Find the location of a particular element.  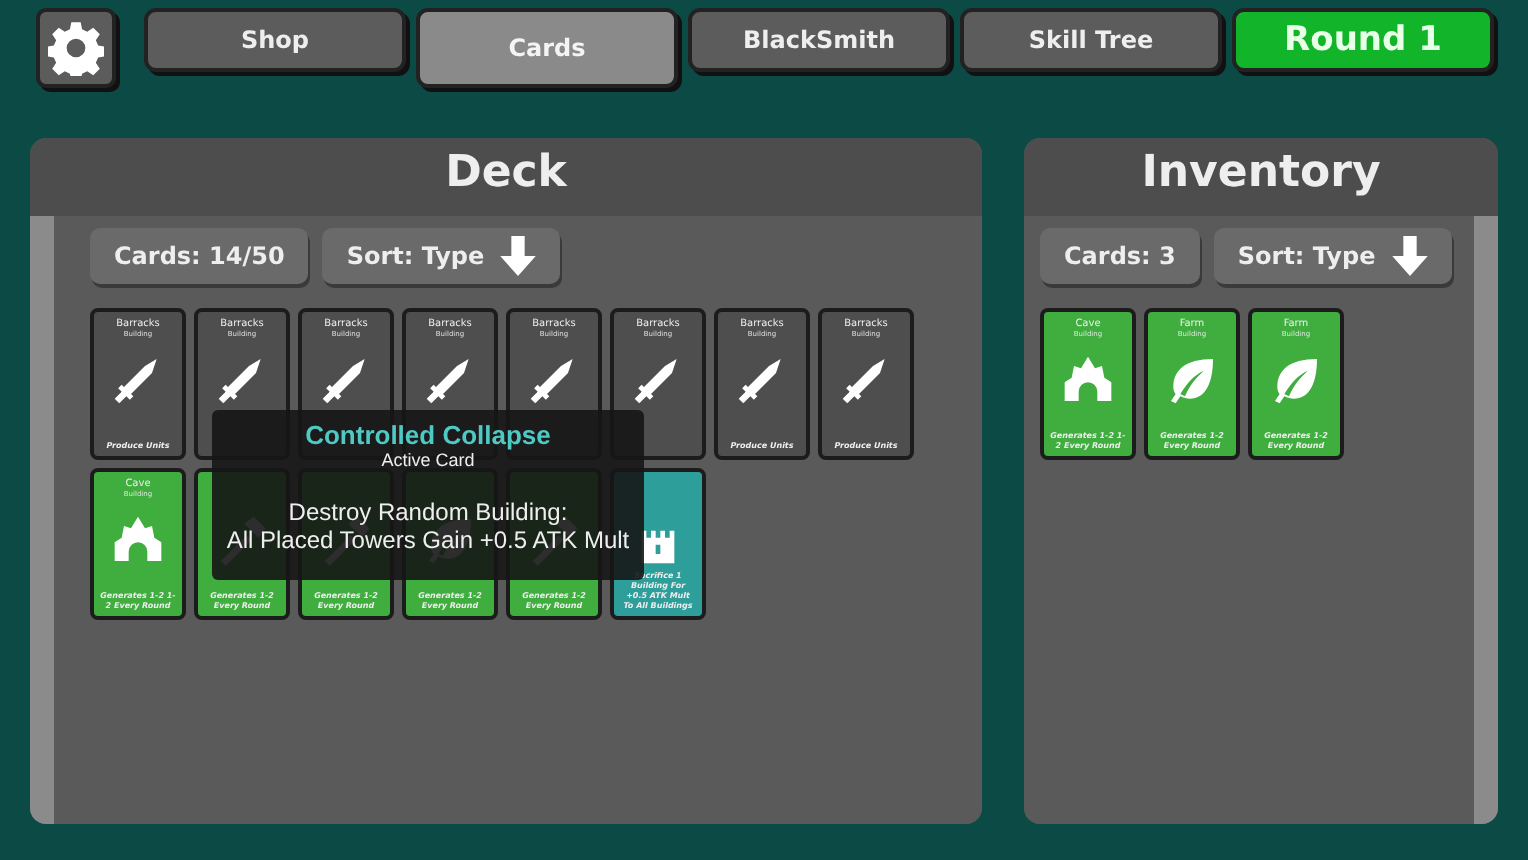

tab: Shop is located at coordinates (275, 40).